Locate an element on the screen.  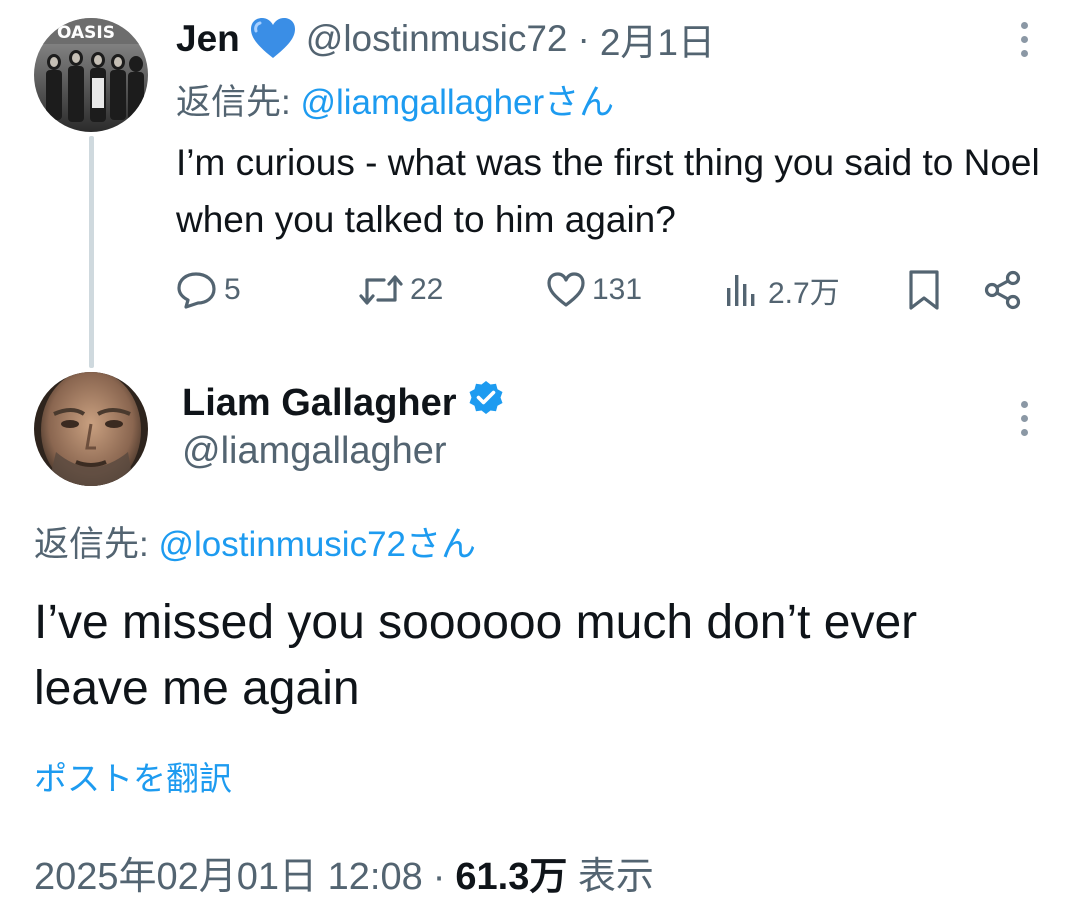
main-tweet-handle: @liamgallagher is located at coordinates (314, 451).